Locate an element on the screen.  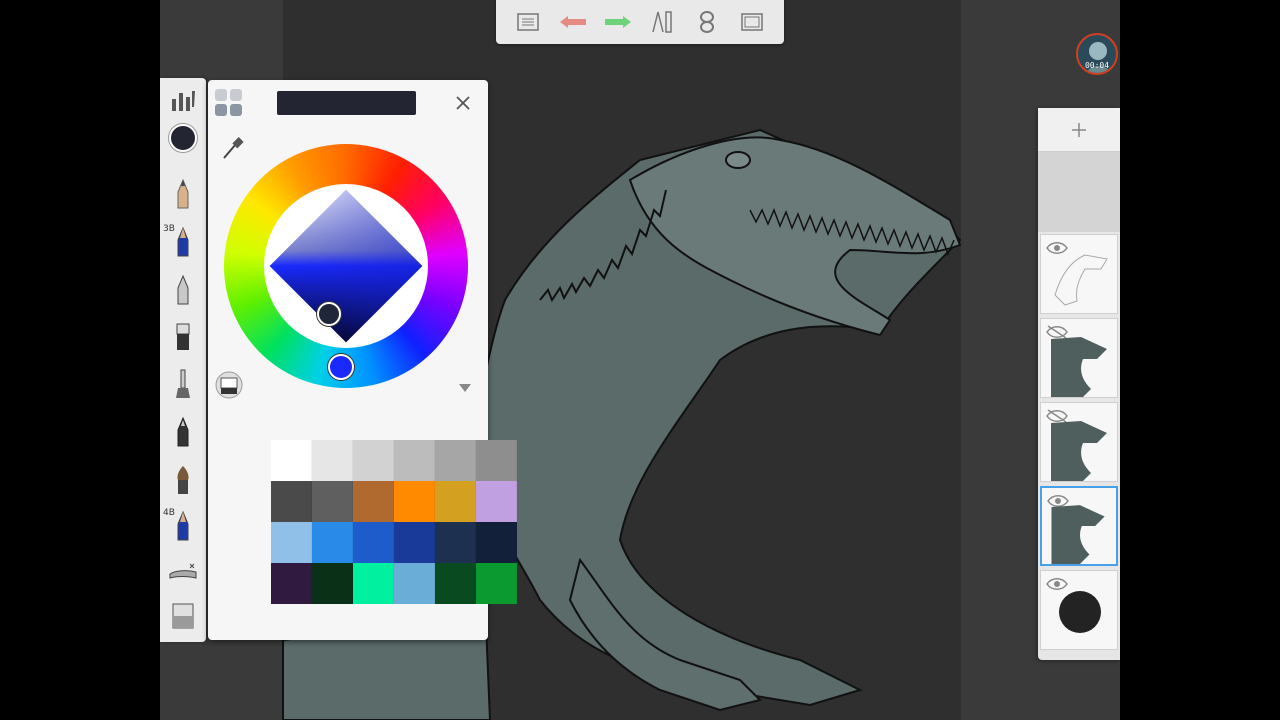
pencil-tool is located at coordinates (183, 194).